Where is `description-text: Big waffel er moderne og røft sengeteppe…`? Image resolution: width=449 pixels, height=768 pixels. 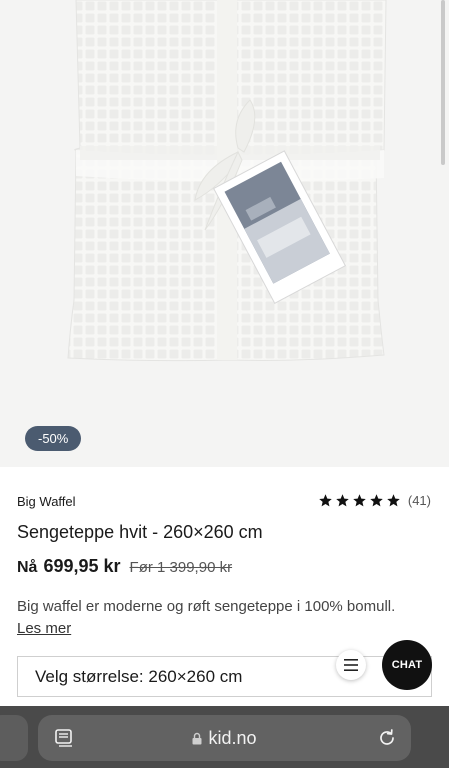 description-text: Big waffel er moderne og røft sengeteppe… is located at coordinates (206, 606).